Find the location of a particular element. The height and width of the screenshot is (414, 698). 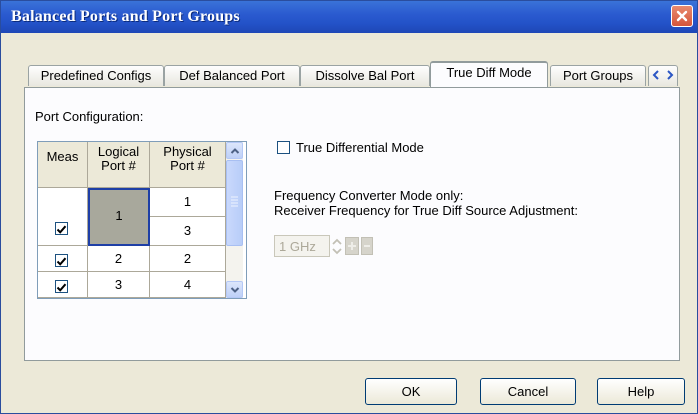

spinner-up-down-icon is located at coordinates (337, 246).